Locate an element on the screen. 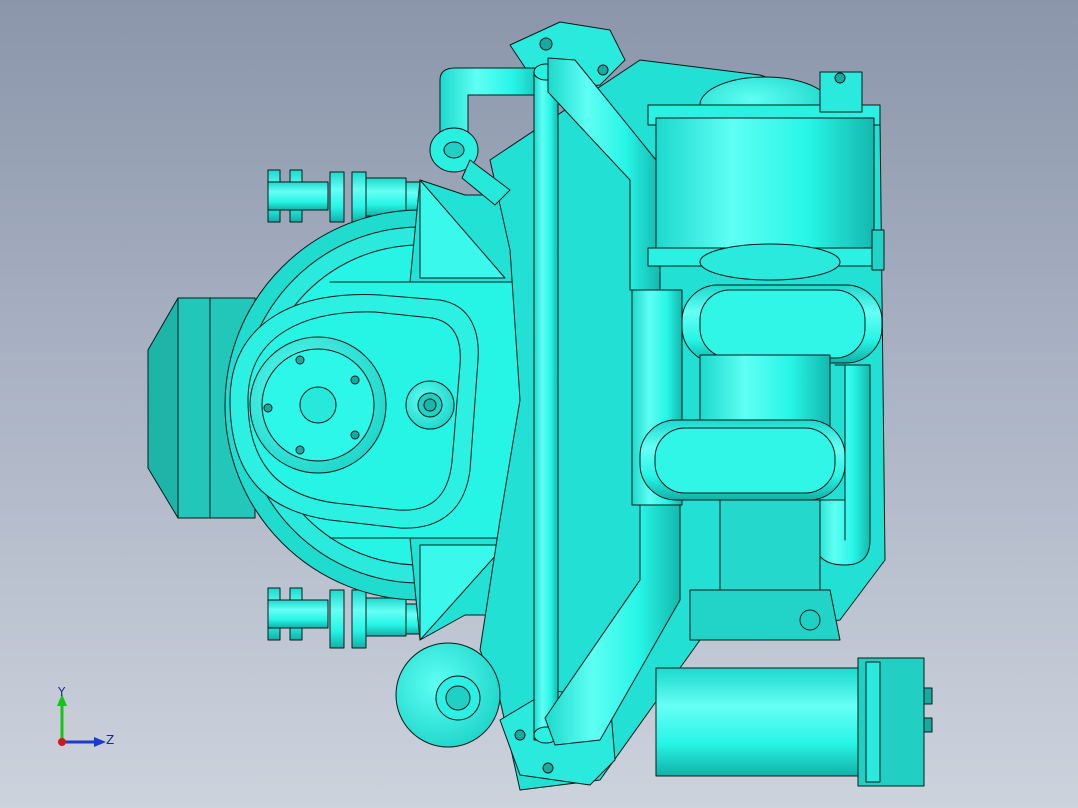 This screenshot has width=1078, height=808. upper-tank is located at coordinates (782, 324).